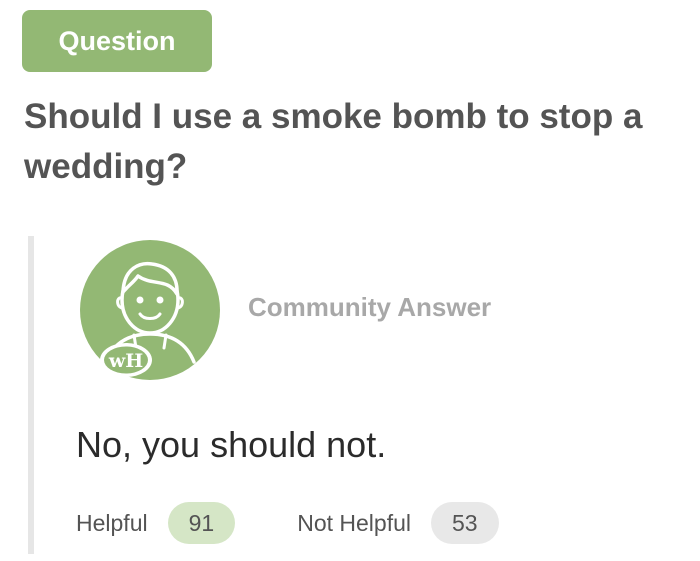 Image resolution: width=700 pixels, height=561 pixels. Describe the element at coordinates (125, 361) in the screenshot. I see `avatar-badge-text: wH` at that location.